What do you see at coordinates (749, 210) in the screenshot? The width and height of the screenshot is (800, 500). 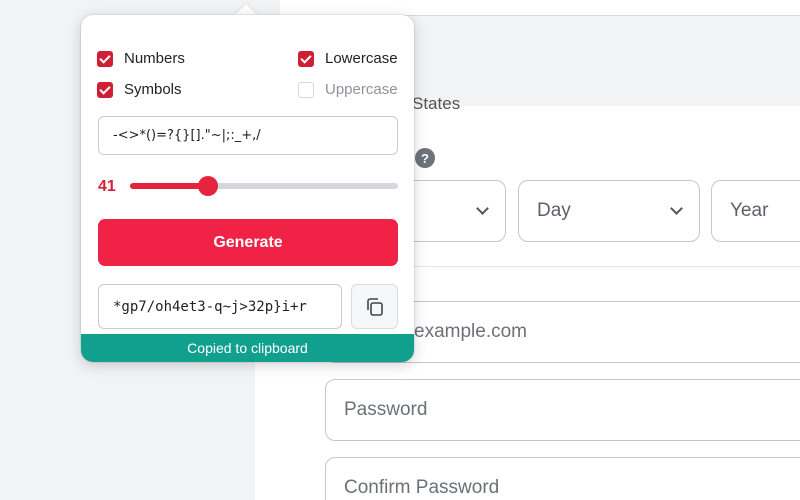 I see `year-select-value: Year` at bounding box center [749, 210].